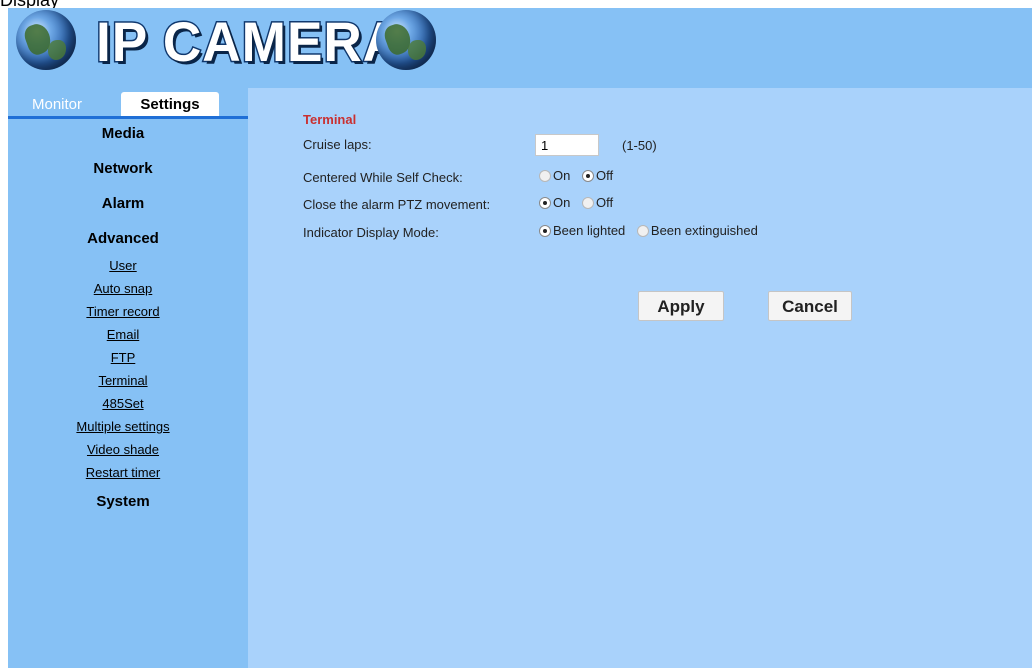 This screenshot has height=668, width=1032. What do you see at coordinates (123, 133) in the screenshot?
I see `menu-media: Media` at bounding box center [123, 133].